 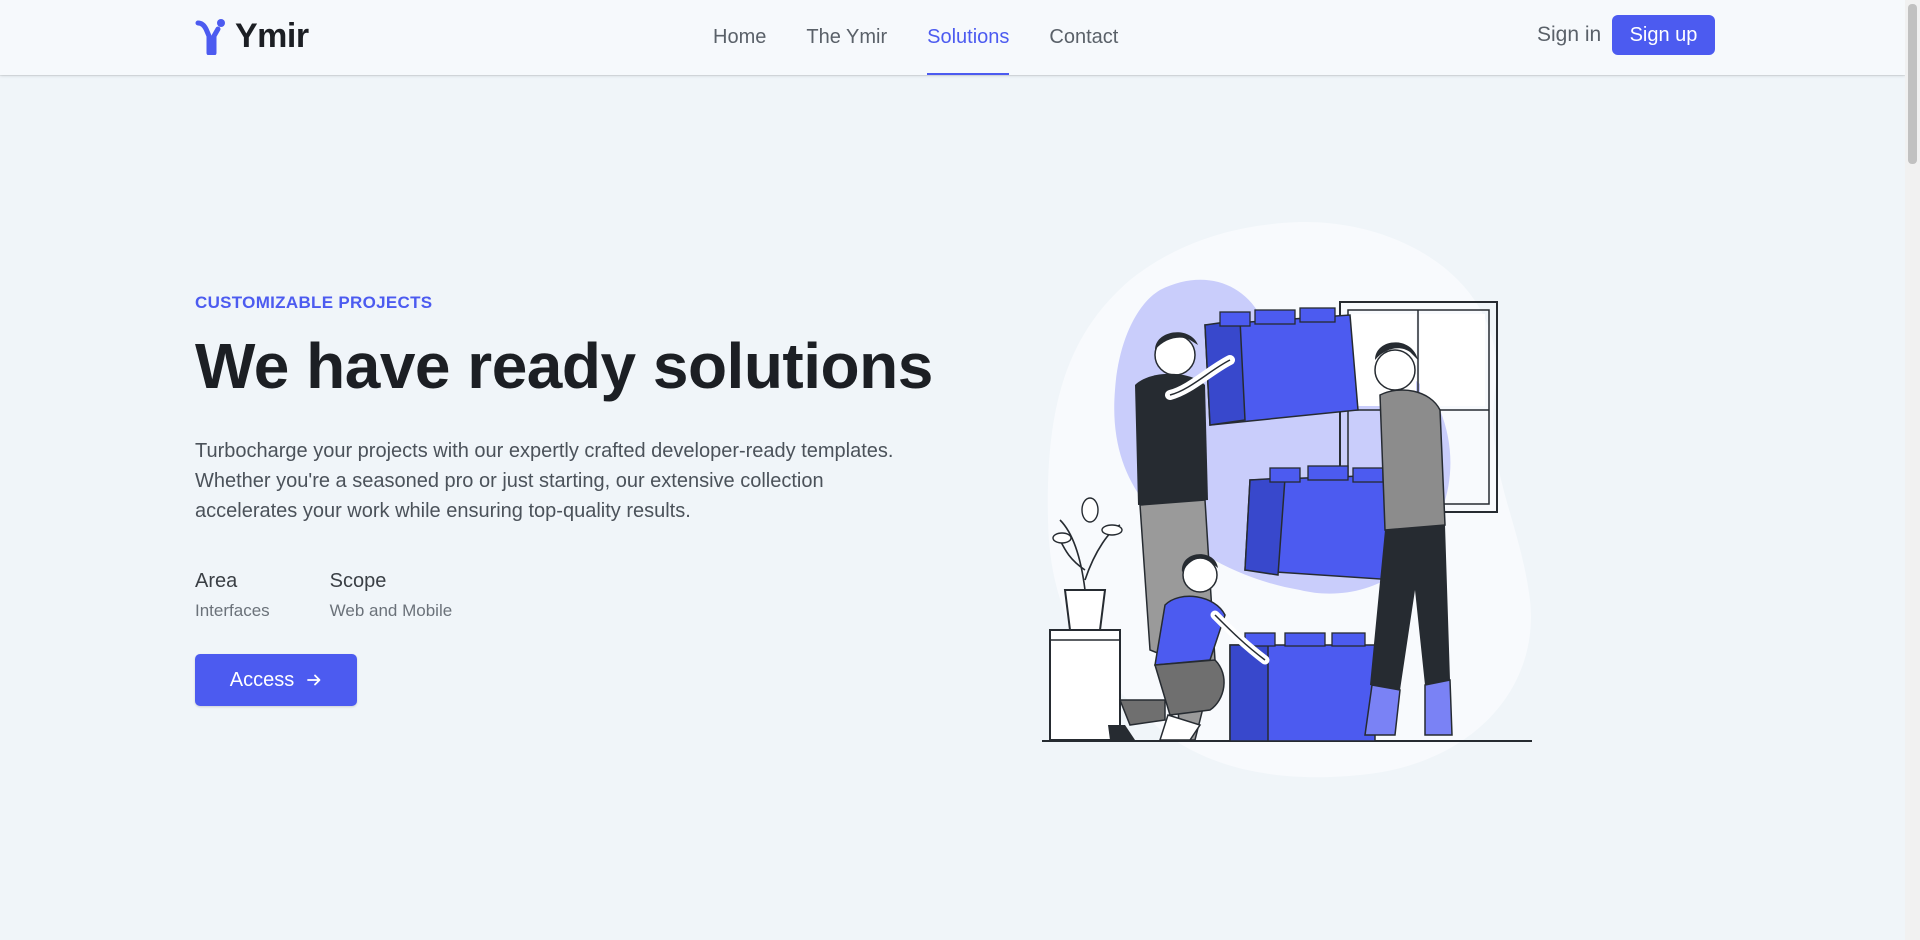 What do you see at coordinates (1663, 35) in the screenshot?
I see `sign-up-button: Sign up` at bounding box center [1663, 35].